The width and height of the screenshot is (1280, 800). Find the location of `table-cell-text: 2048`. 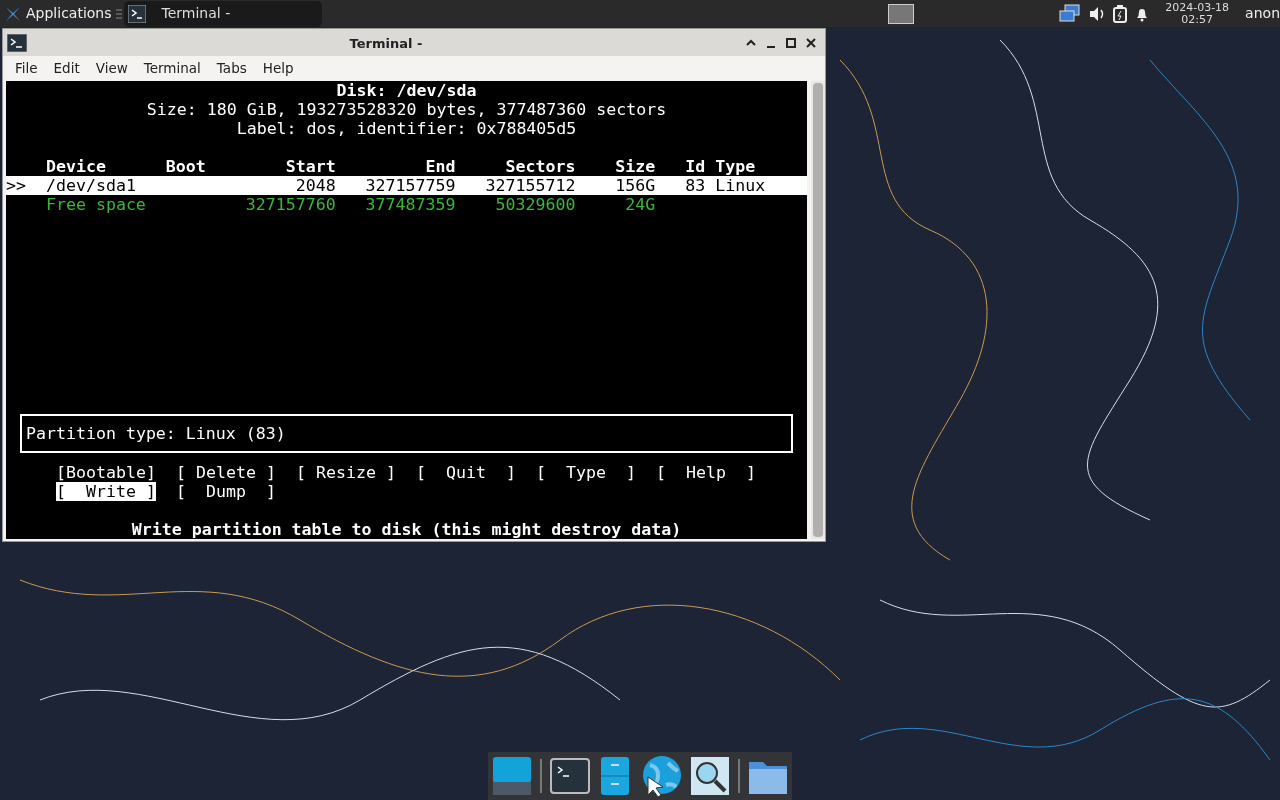

table-cell-text: 2048 is located at coordinates (315, 185).